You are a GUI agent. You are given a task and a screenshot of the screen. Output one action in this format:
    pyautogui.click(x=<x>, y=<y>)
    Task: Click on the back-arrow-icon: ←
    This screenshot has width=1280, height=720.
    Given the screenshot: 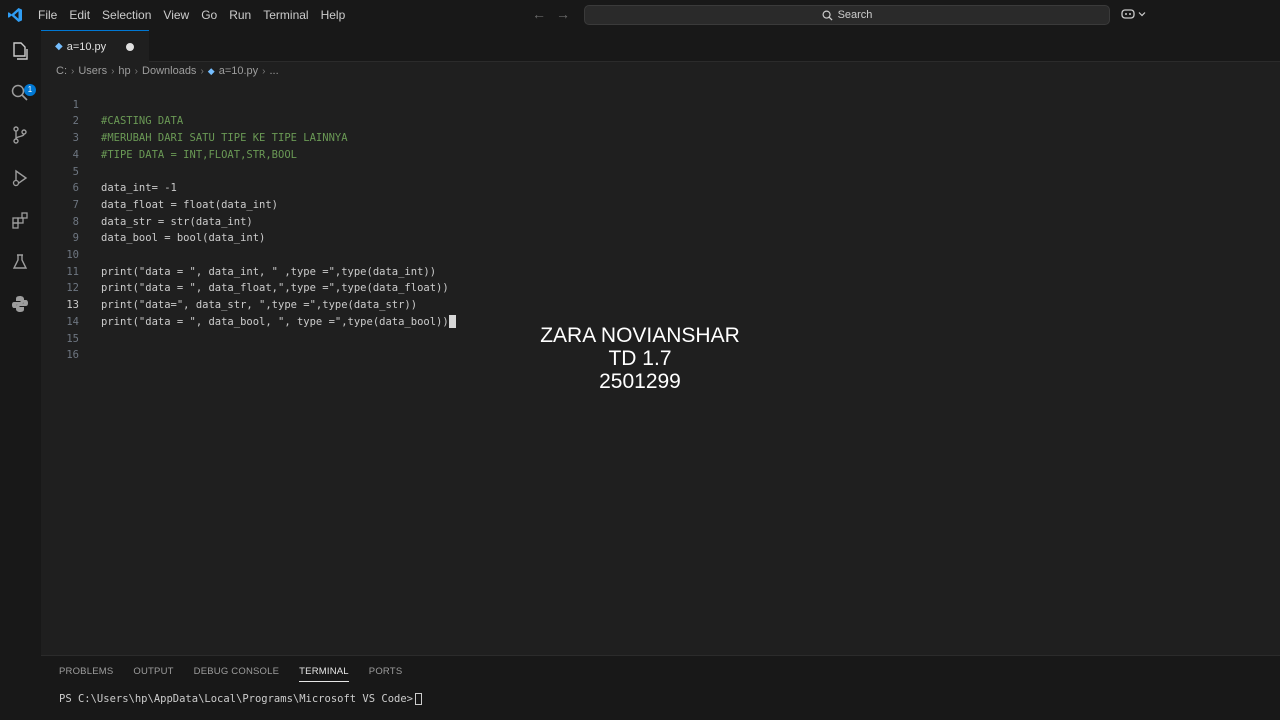 What is the action you would take?
    pyautogui.click(x=539, y=14)
    